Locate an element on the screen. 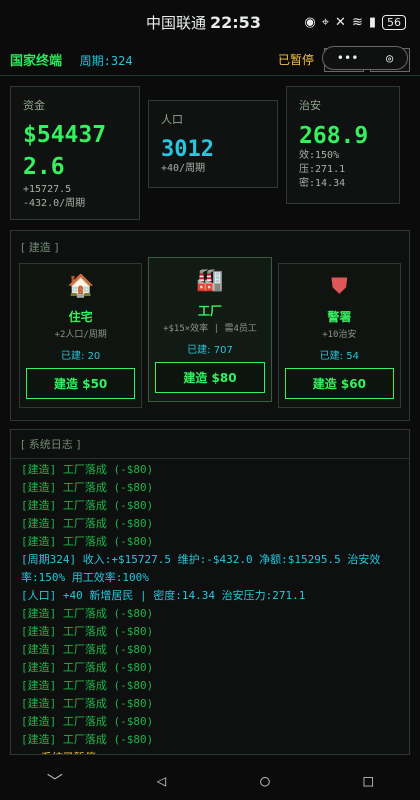  more-icon: ••• is located at coordinates (348, 58).